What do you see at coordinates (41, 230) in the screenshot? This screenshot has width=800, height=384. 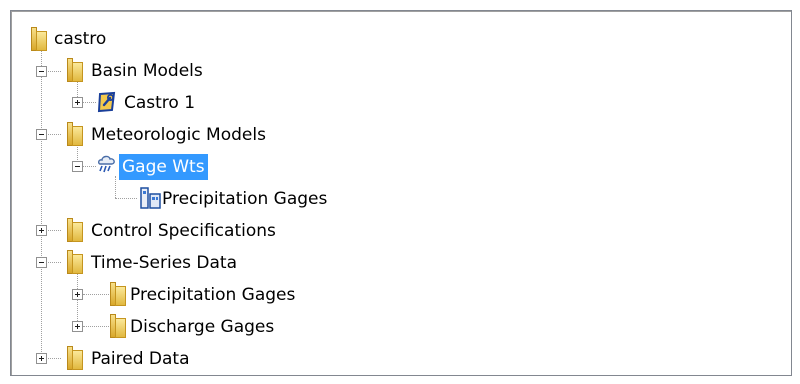 I see `expand-toggle-control-specifications` at bounding box center [41, 230].